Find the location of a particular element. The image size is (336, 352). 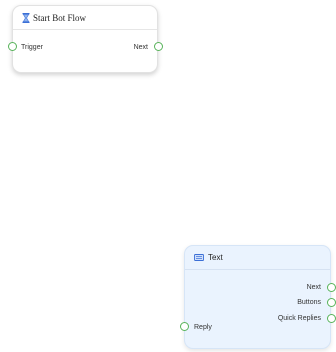

port-label-trigger: Trigger is located at coordinates (32, 47).